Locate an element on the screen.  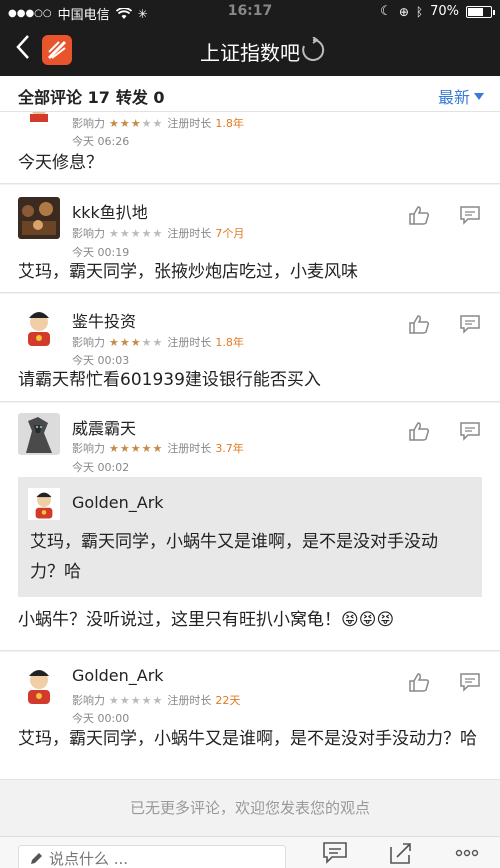
comments-icon is located at coordinates (335, 853).